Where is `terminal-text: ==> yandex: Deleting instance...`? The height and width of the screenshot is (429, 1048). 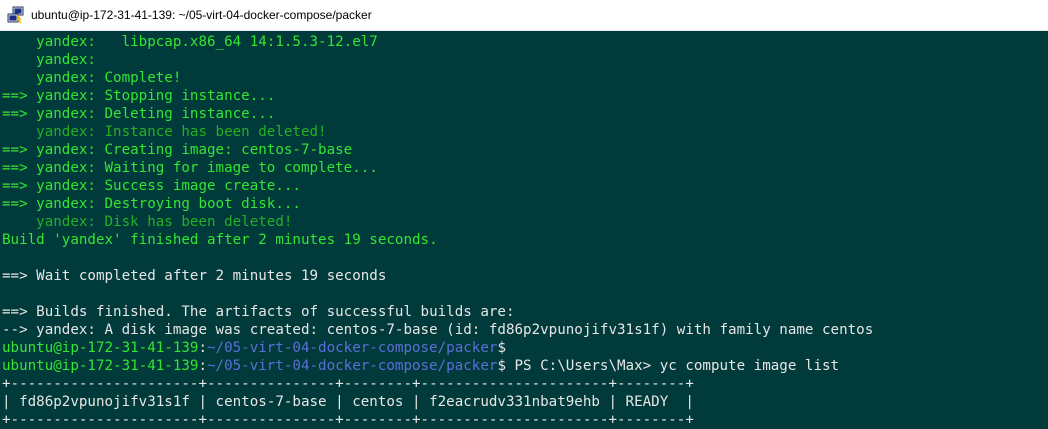 terminal-text: ==> yandex: Deleting instance... is located at coordinates (139, 114).